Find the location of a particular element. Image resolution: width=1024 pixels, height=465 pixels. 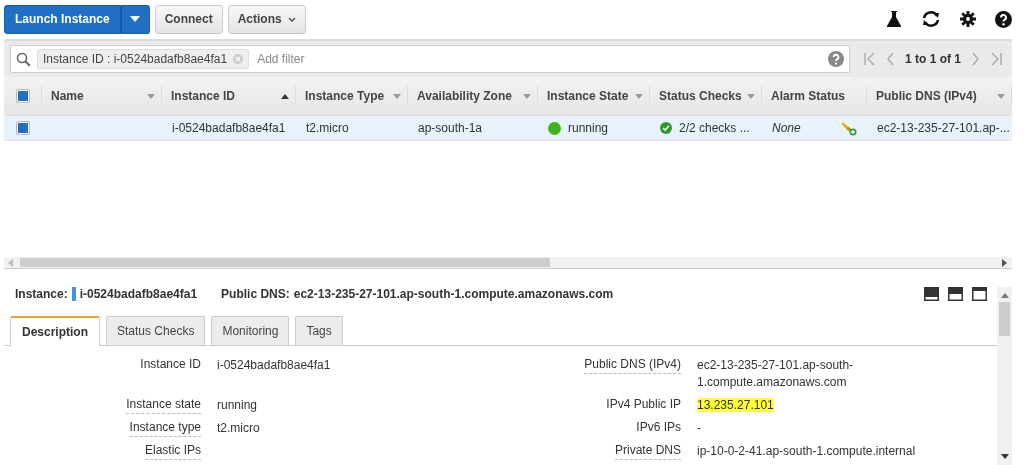

field-label: Public DNS (IPv4) is located at coordinates (632, 365).